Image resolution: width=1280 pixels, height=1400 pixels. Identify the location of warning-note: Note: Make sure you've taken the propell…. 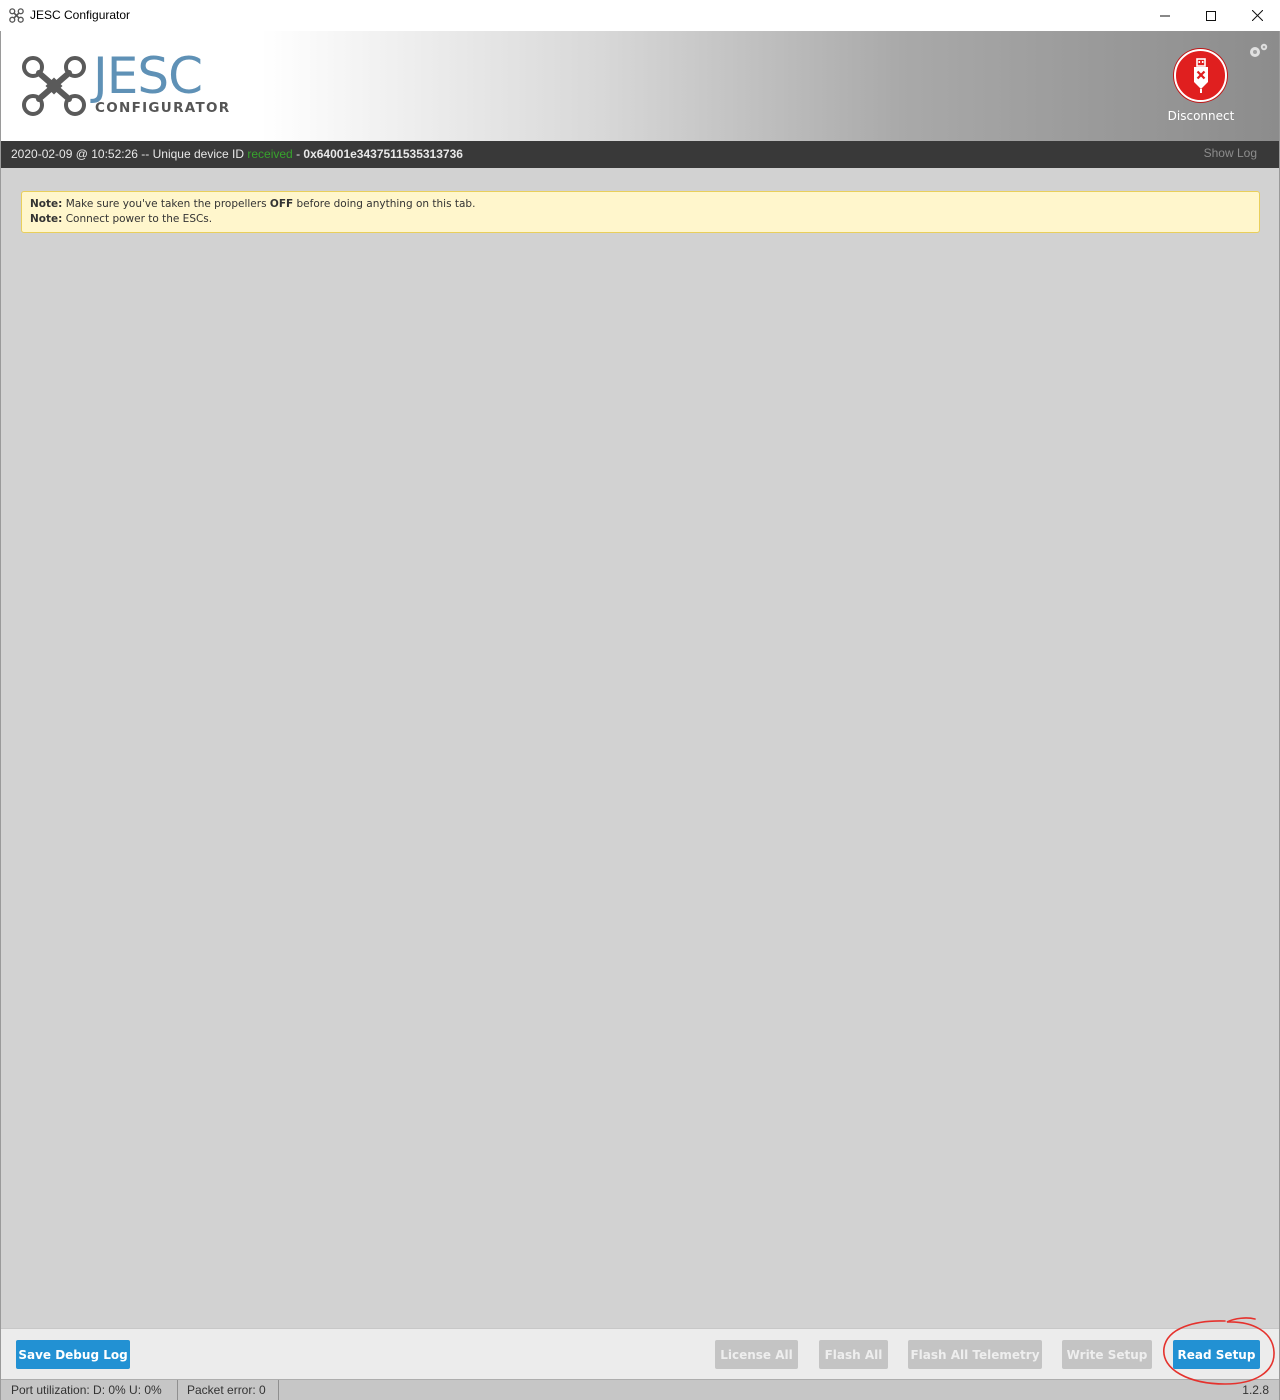
(640, 212).